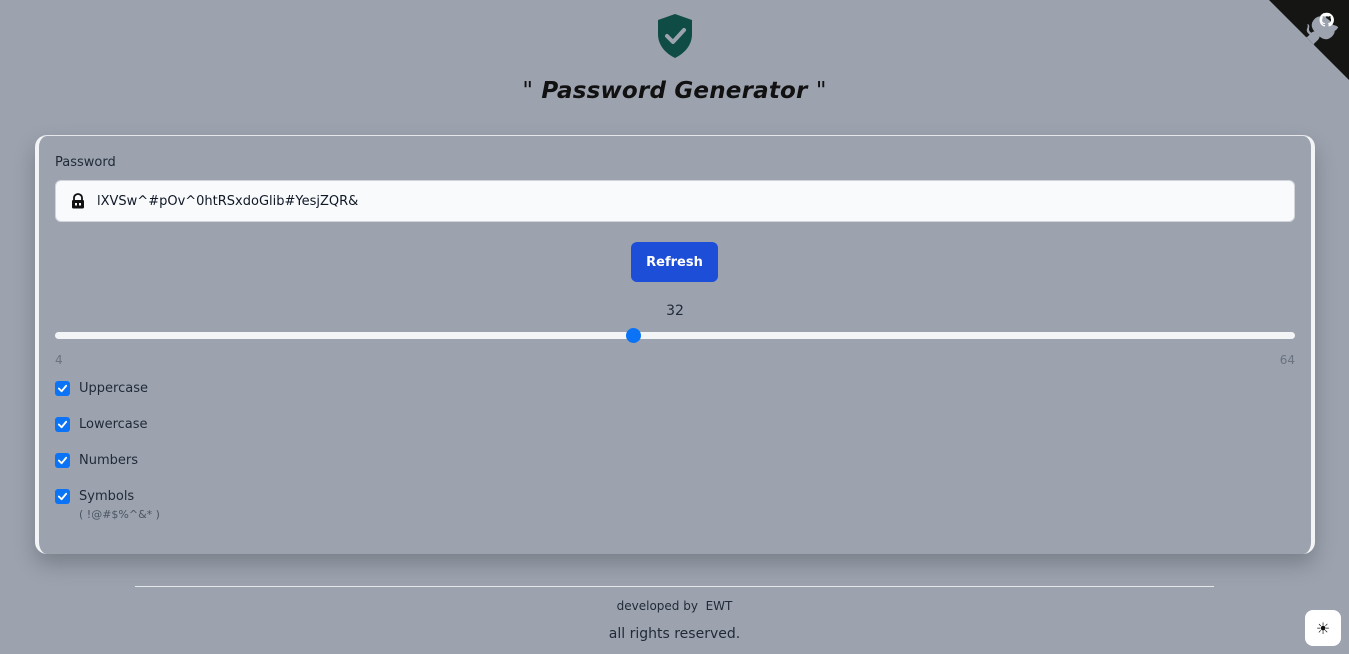 This screenshot has width=1349, height=654. I want to click on uppercase-checkbox, so click(62, 388).